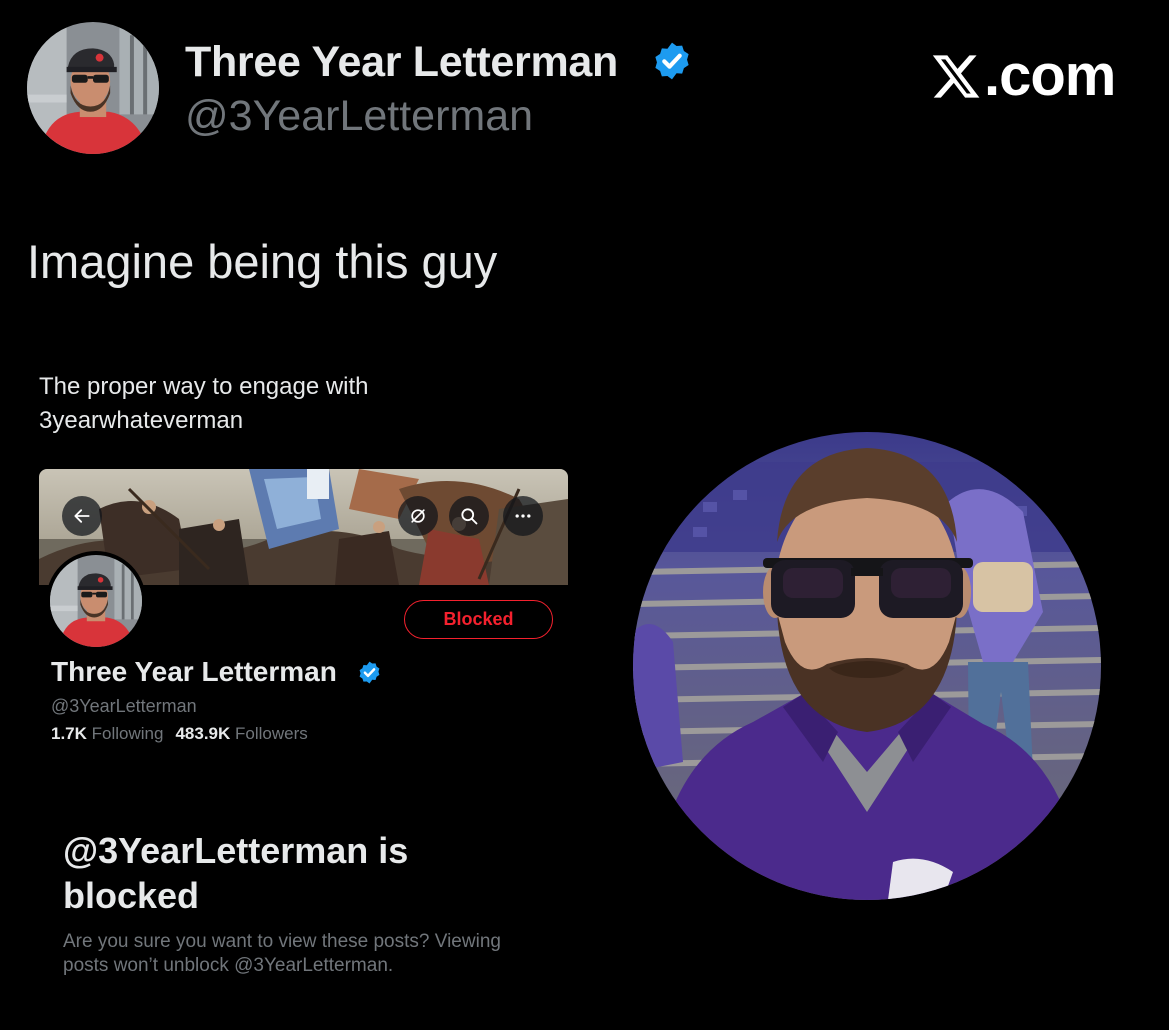  What do you see at coordinates (956, 76) in the screenshot?
I see `x-logo-icon` at bounding box center [956, 76].